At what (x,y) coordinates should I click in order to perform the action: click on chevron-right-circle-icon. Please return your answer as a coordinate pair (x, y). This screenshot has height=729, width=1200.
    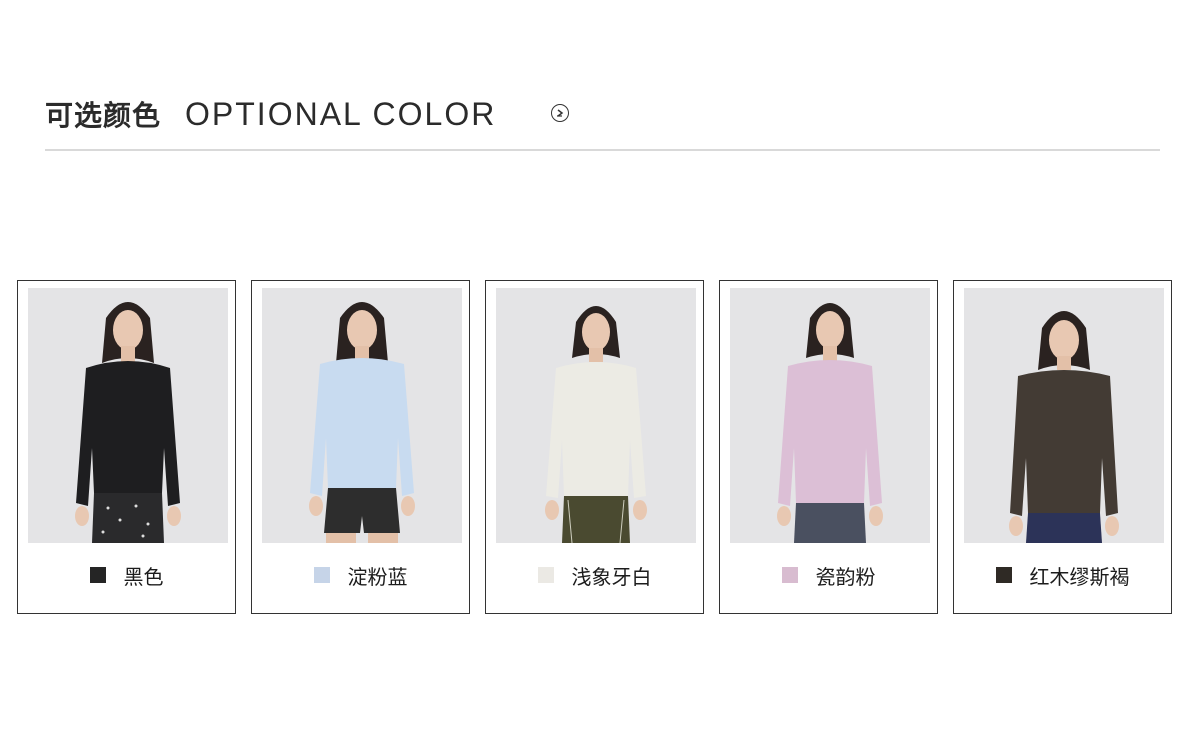
    Looking at the image, I should click on (560, 113).